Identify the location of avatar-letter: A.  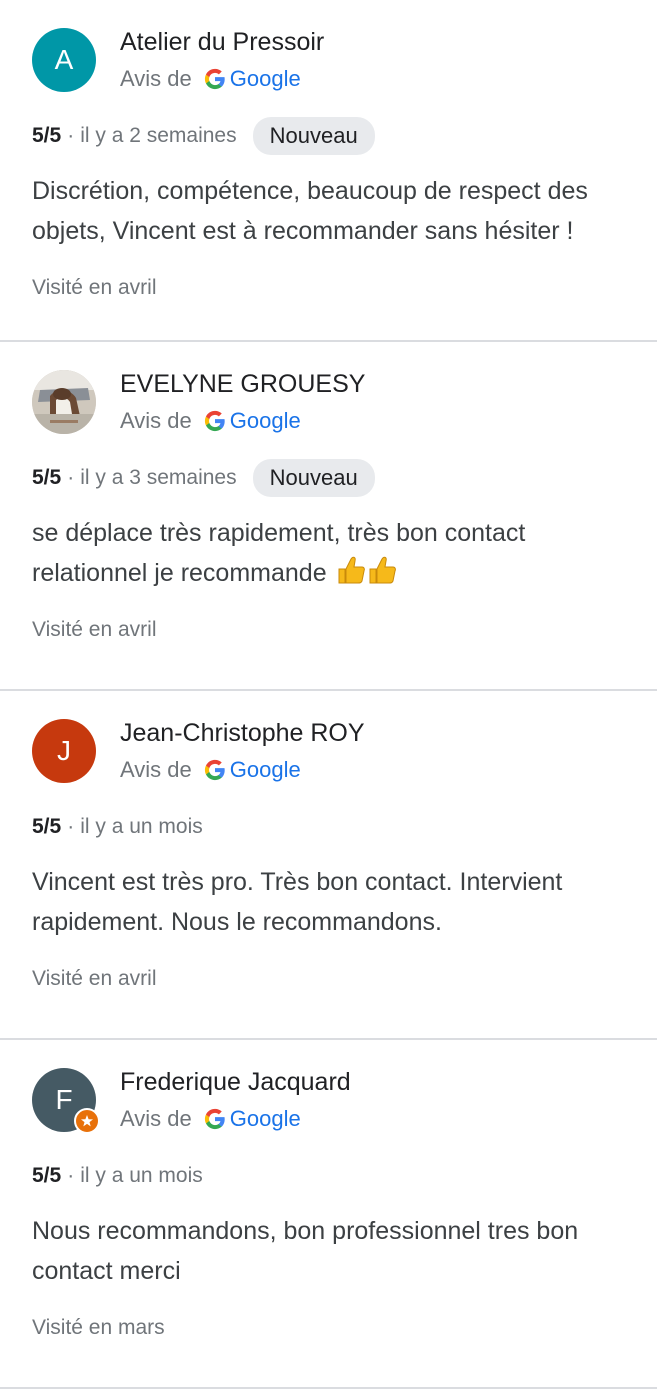
(64, 59).